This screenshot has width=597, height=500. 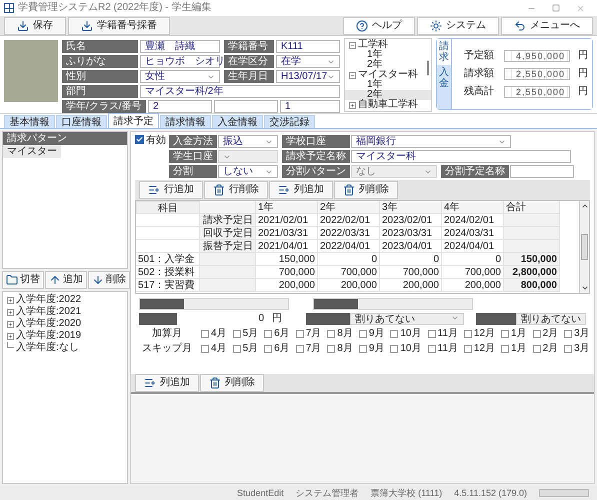 I want to click on tab: 入金情報, so click(x=237, y=121).